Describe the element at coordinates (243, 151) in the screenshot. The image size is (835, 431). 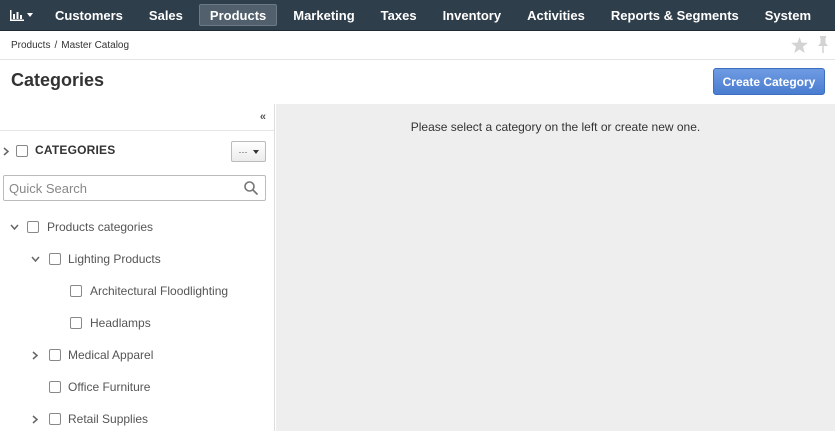
I see `more-icon: ···` at that location.